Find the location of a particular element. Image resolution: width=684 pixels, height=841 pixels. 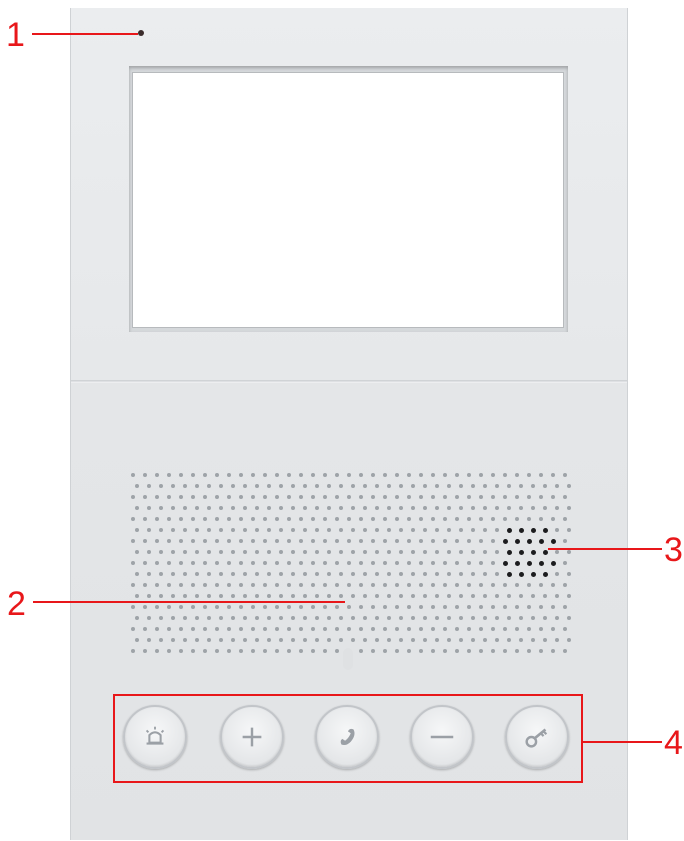

indicator-light is located at coordinates (348, 659).